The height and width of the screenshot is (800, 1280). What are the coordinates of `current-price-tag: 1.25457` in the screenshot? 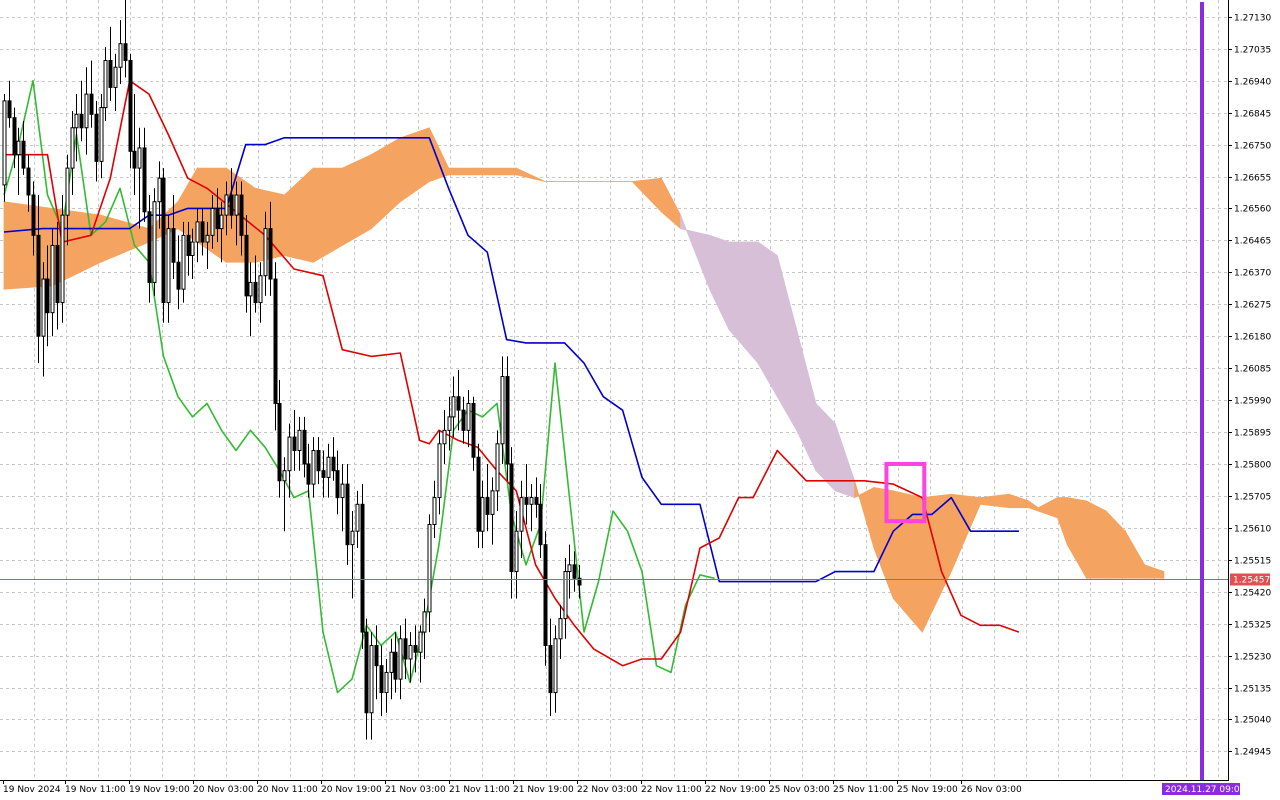 It's located at (1250, 579).